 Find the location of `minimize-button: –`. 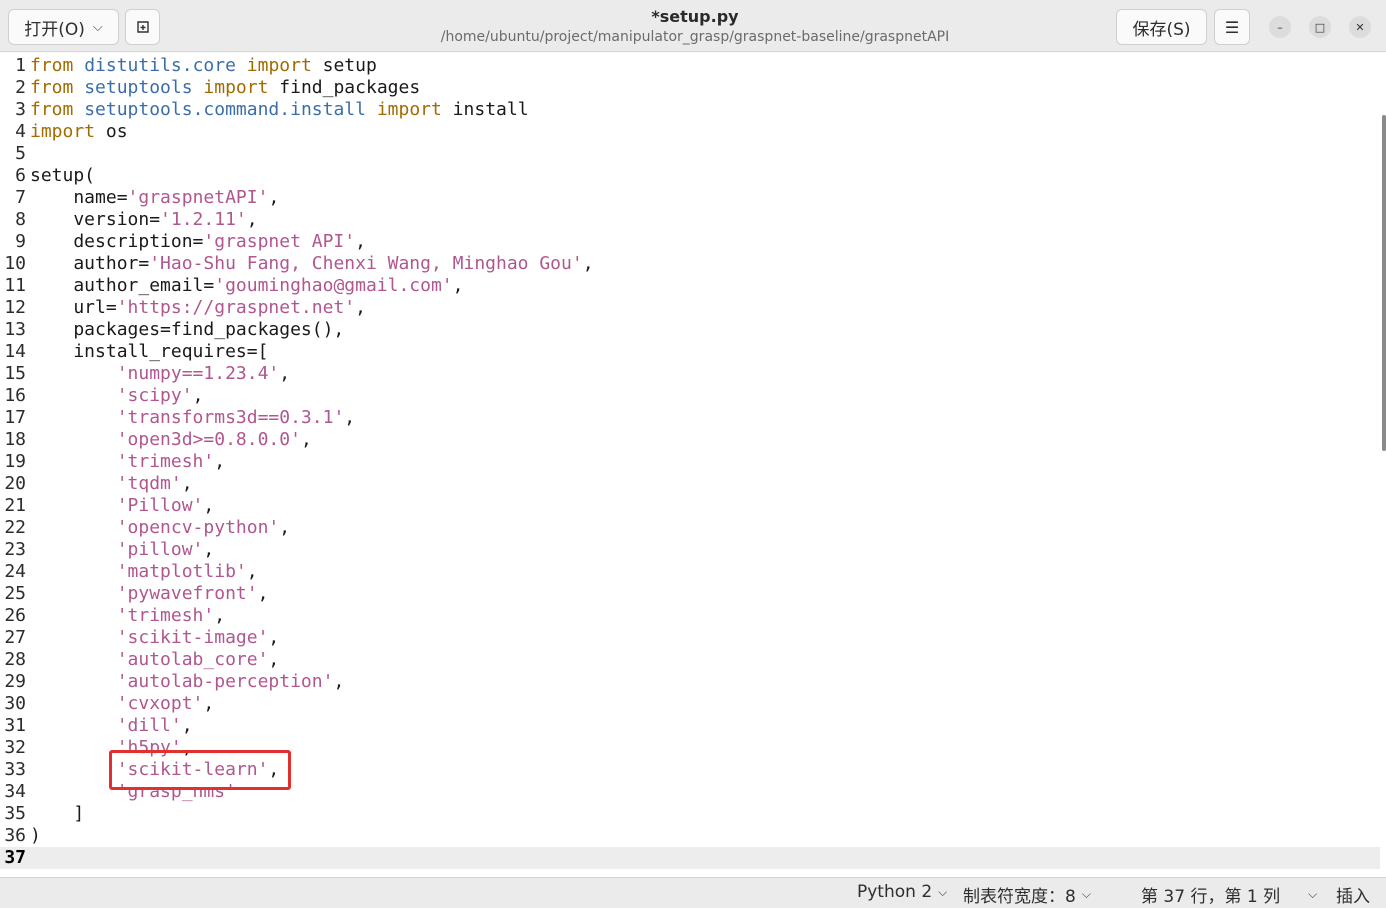

minimize-button: – is located at coordinates (1280, 27).